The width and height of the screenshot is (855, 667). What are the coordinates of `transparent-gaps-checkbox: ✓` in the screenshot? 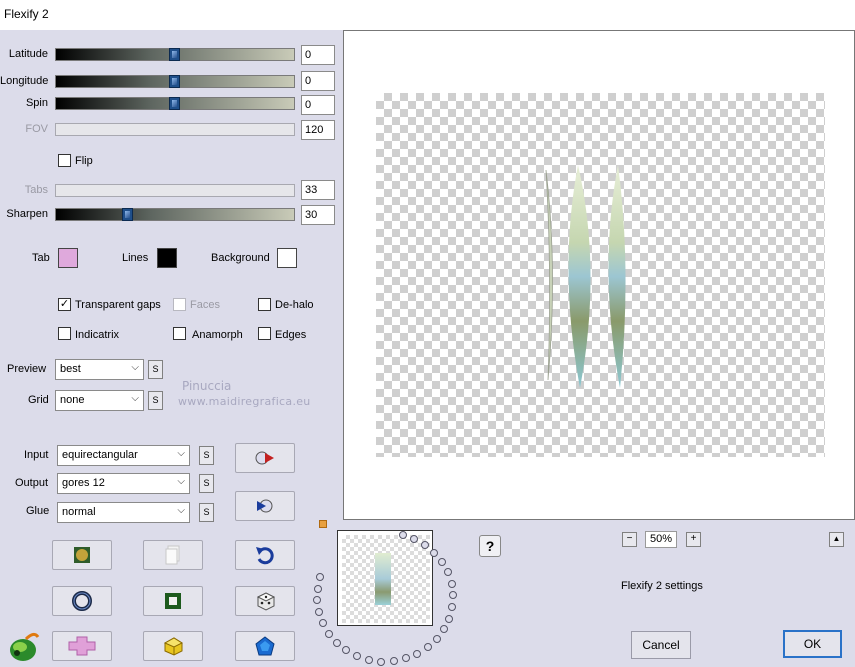 It's located at (64, 304).